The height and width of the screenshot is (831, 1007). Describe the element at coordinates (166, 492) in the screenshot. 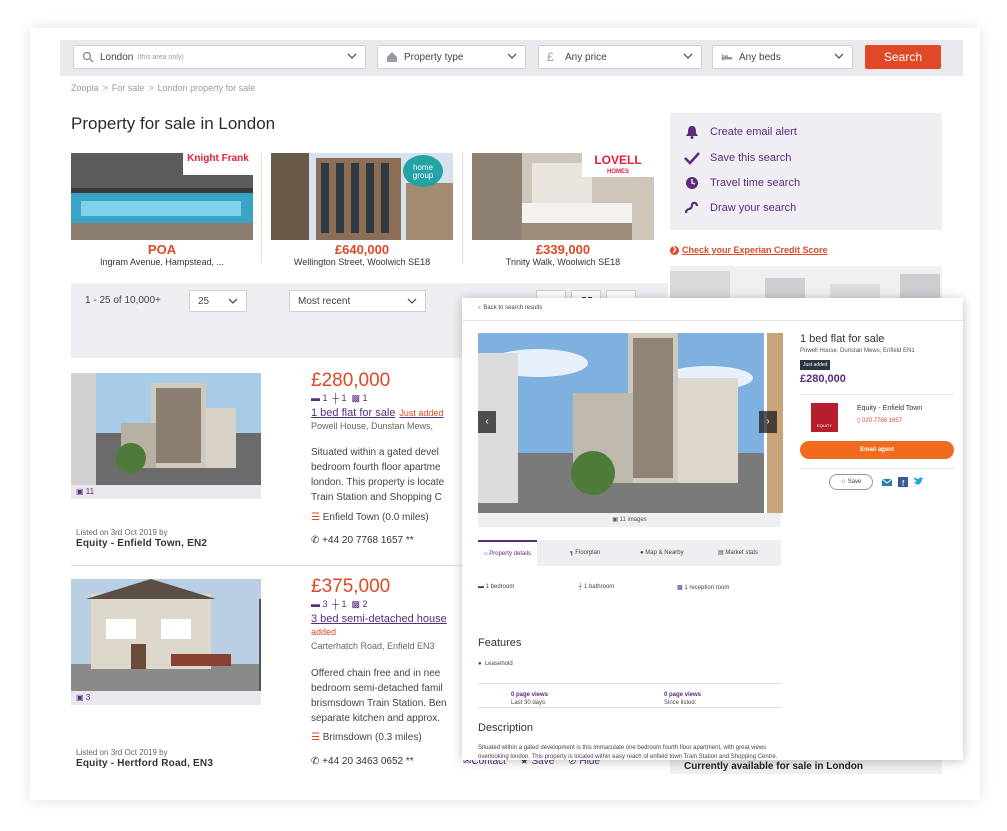

I see `photo-count: ▣ 11` at that location.